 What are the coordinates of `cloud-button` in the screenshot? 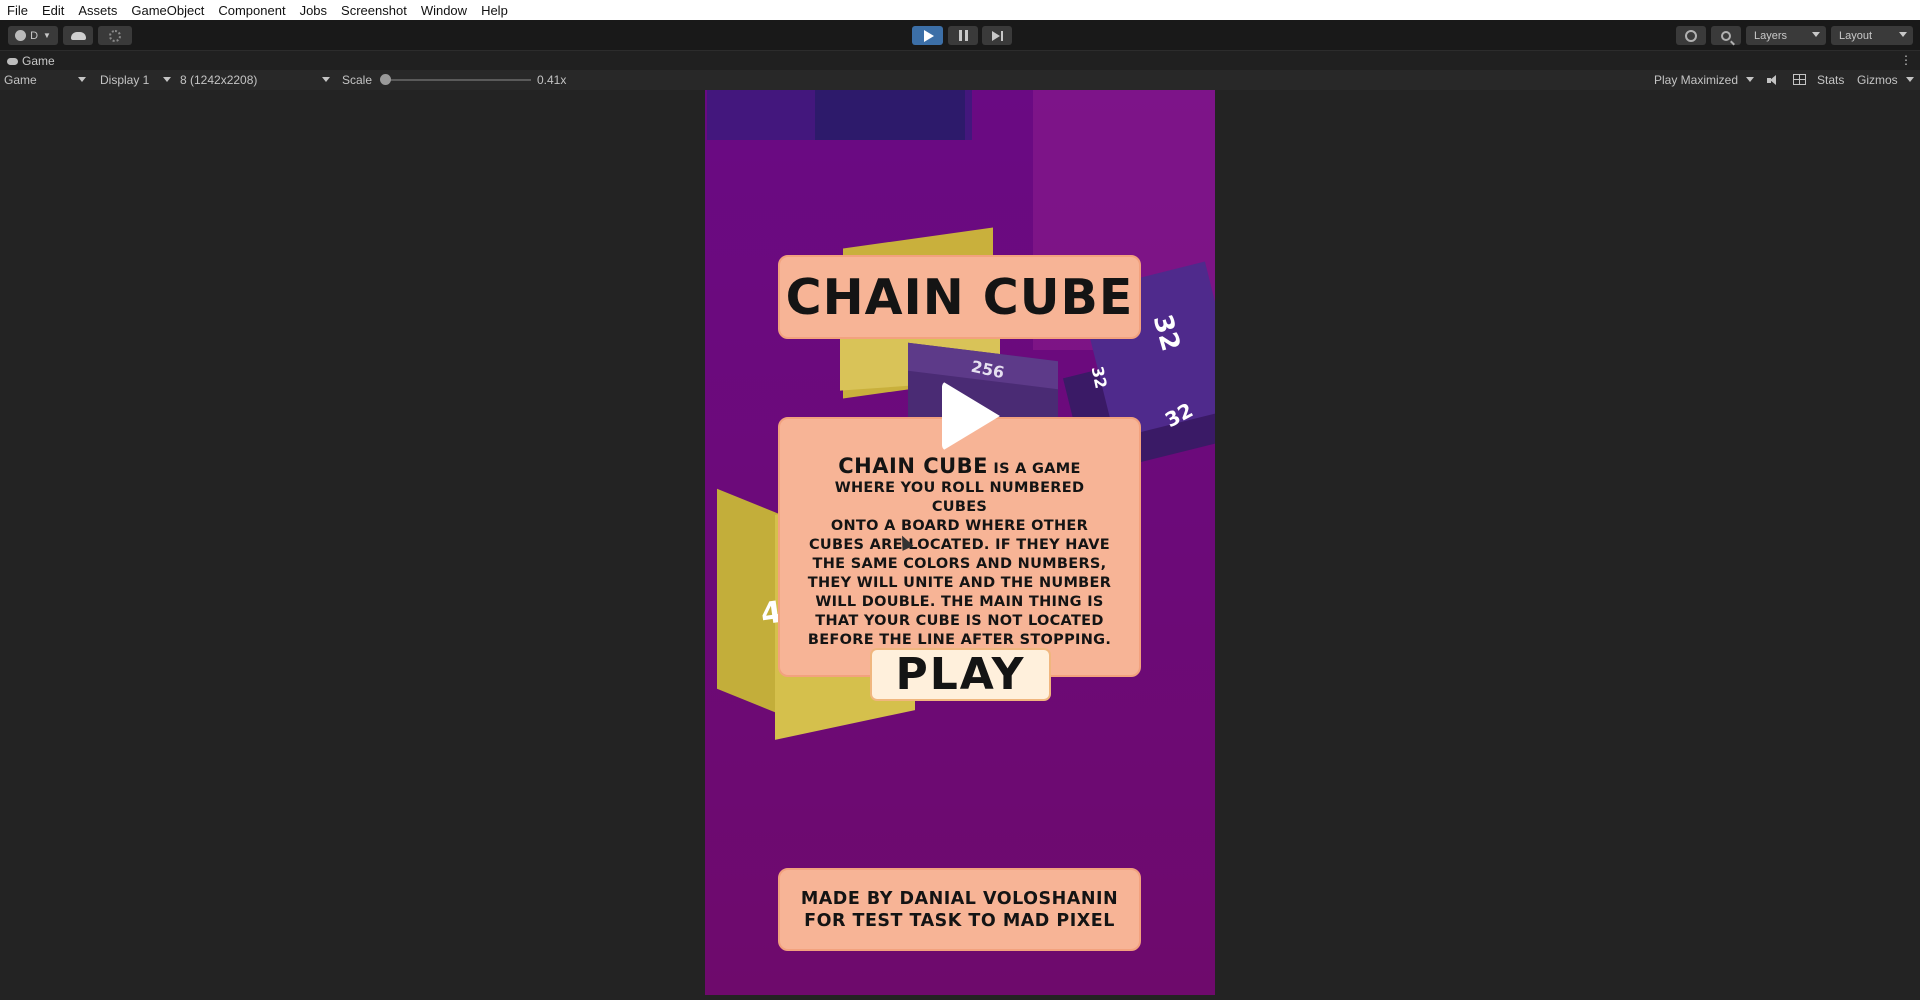 It's located at (78, 35).